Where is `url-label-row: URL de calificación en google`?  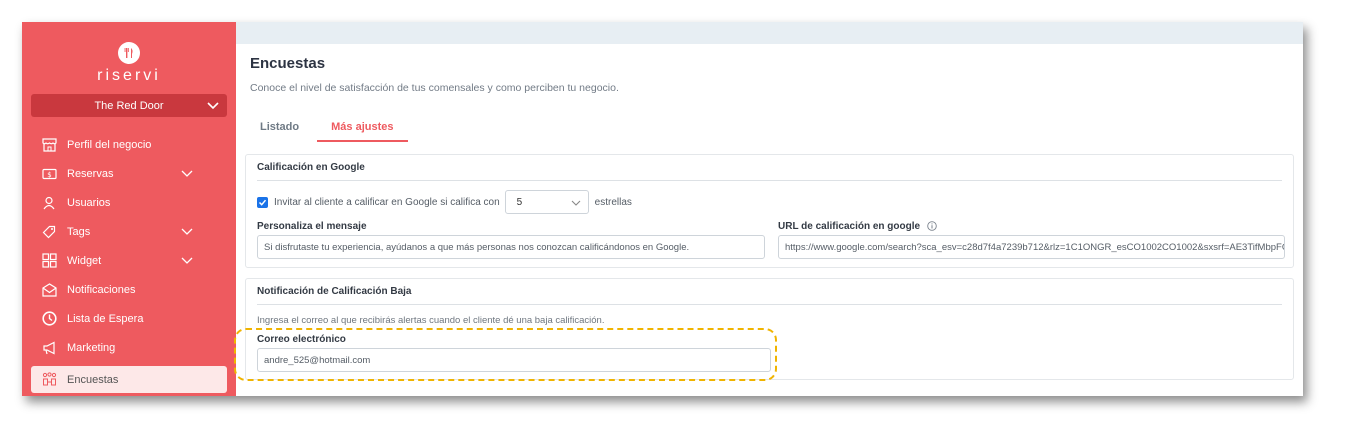
url-label-row: URL de calificación en google is located at coordinates (857, 226).